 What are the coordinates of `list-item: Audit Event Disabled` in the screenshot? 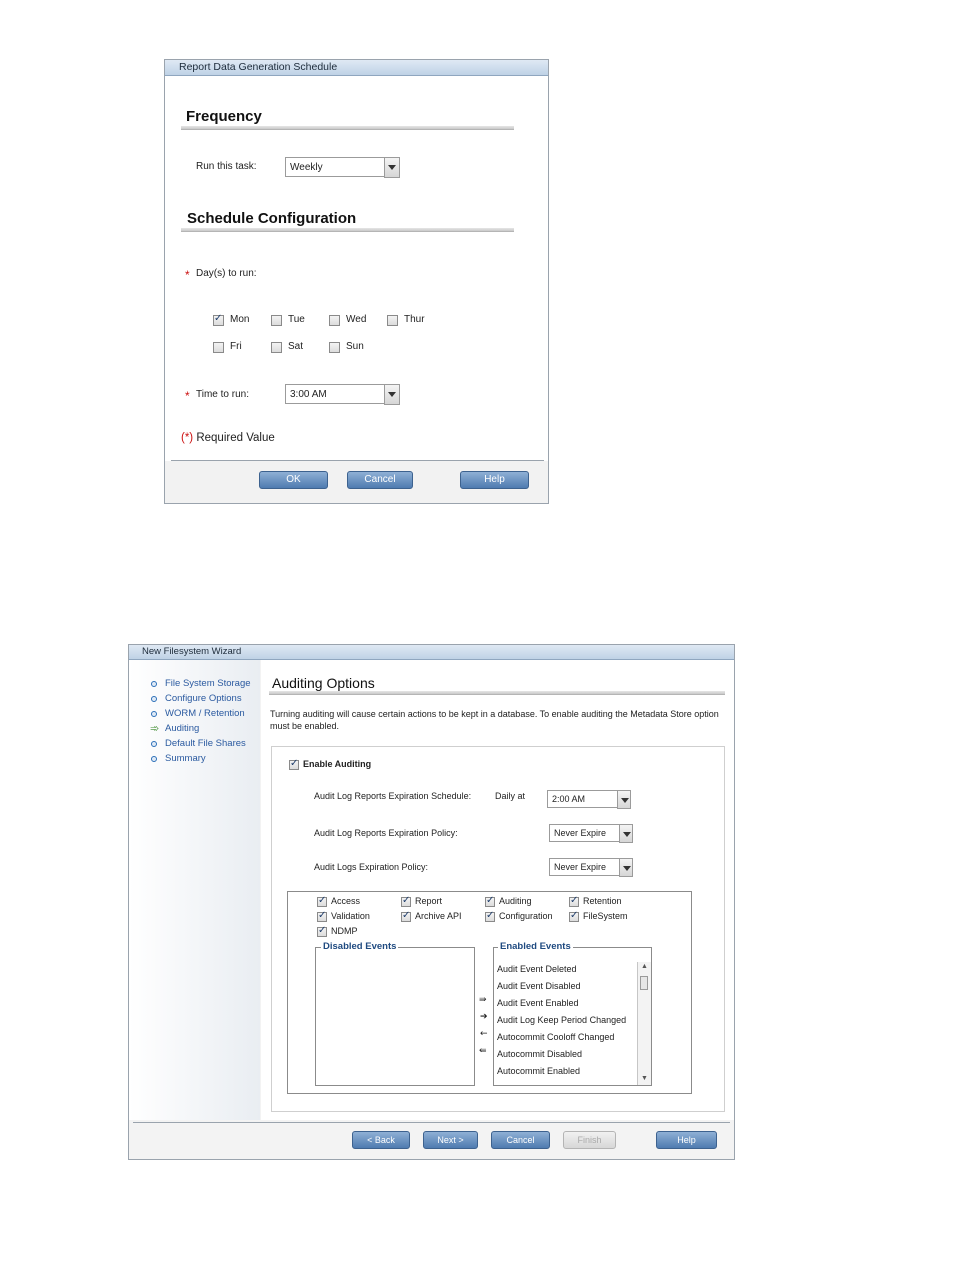 It's located at (539, 986).